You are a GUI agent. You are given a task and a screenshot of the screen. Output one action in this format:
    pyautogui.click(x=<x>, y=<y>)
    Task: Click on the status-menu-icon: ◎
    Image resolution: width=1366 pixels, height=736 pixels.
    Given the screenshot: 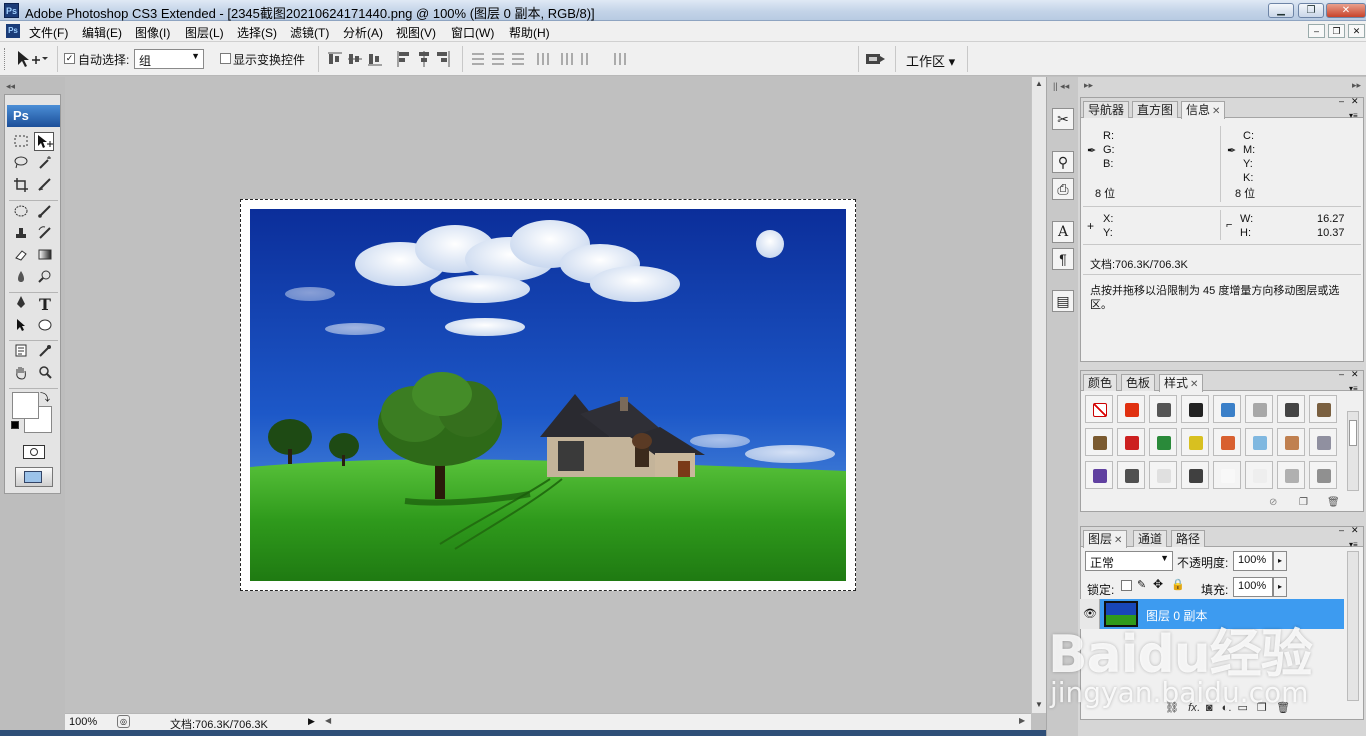 What is the action you would take?
    pyautogui.click(x=123, y=721)
    